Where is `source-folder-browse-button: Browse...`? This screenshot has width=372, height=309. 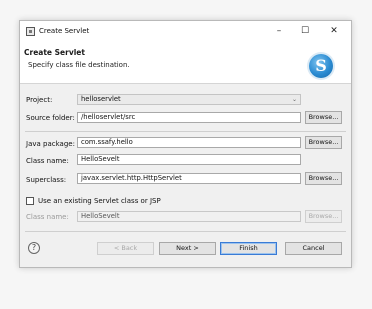
source-folder-browse-button: Browse... is located at coordinates (323, 117).